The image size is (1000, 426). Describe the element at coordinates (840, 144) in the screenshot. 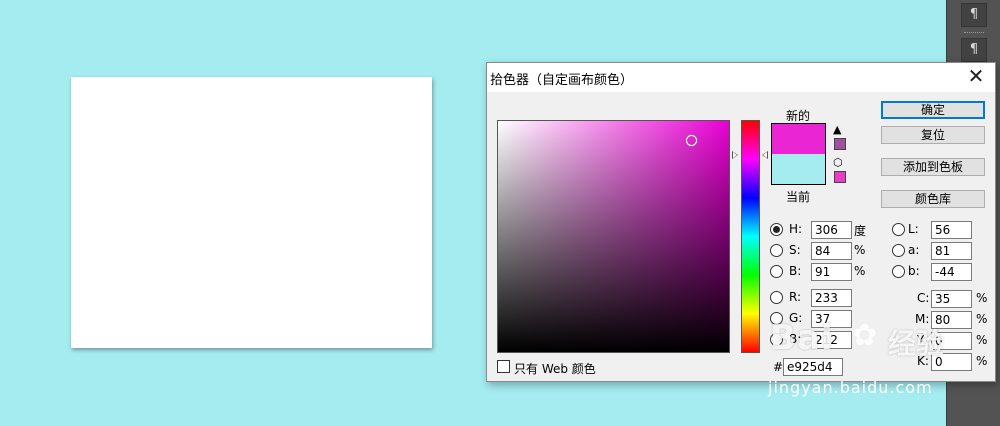

I see `gamut-correction-swatch` at that location.